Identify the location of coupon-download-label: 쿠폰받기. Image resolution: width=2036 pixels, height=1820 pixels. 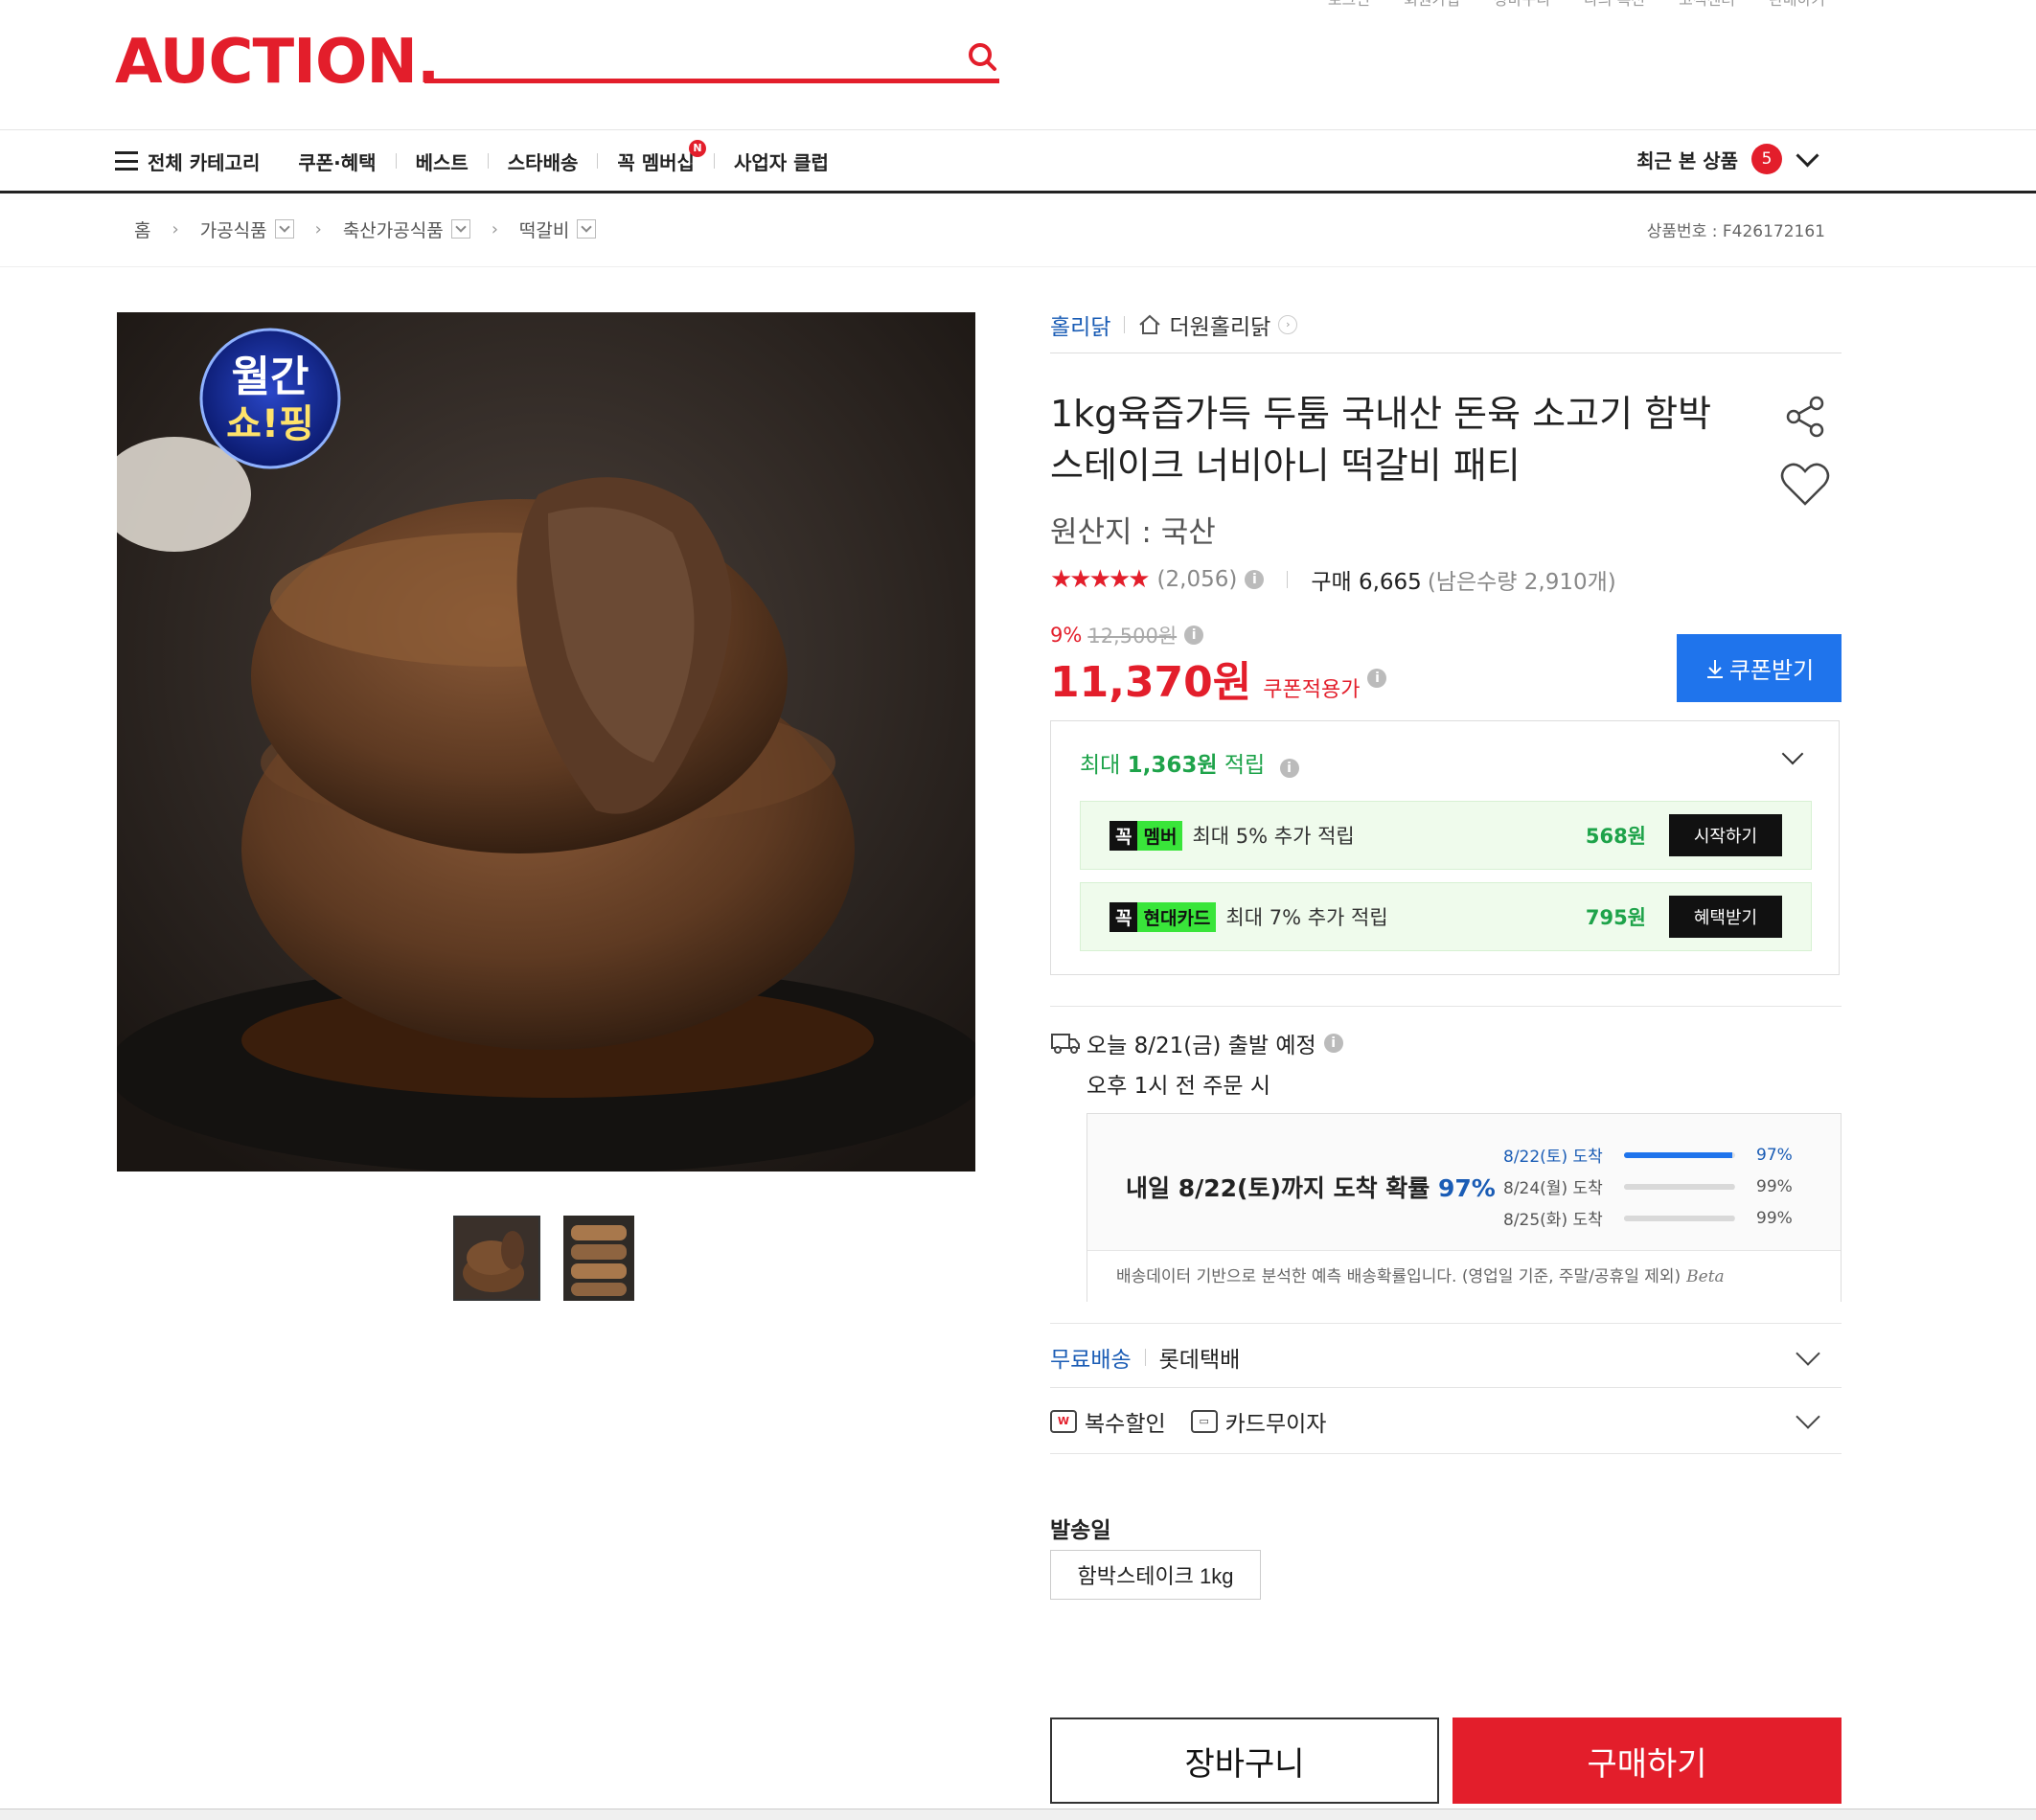
(1772, 671).